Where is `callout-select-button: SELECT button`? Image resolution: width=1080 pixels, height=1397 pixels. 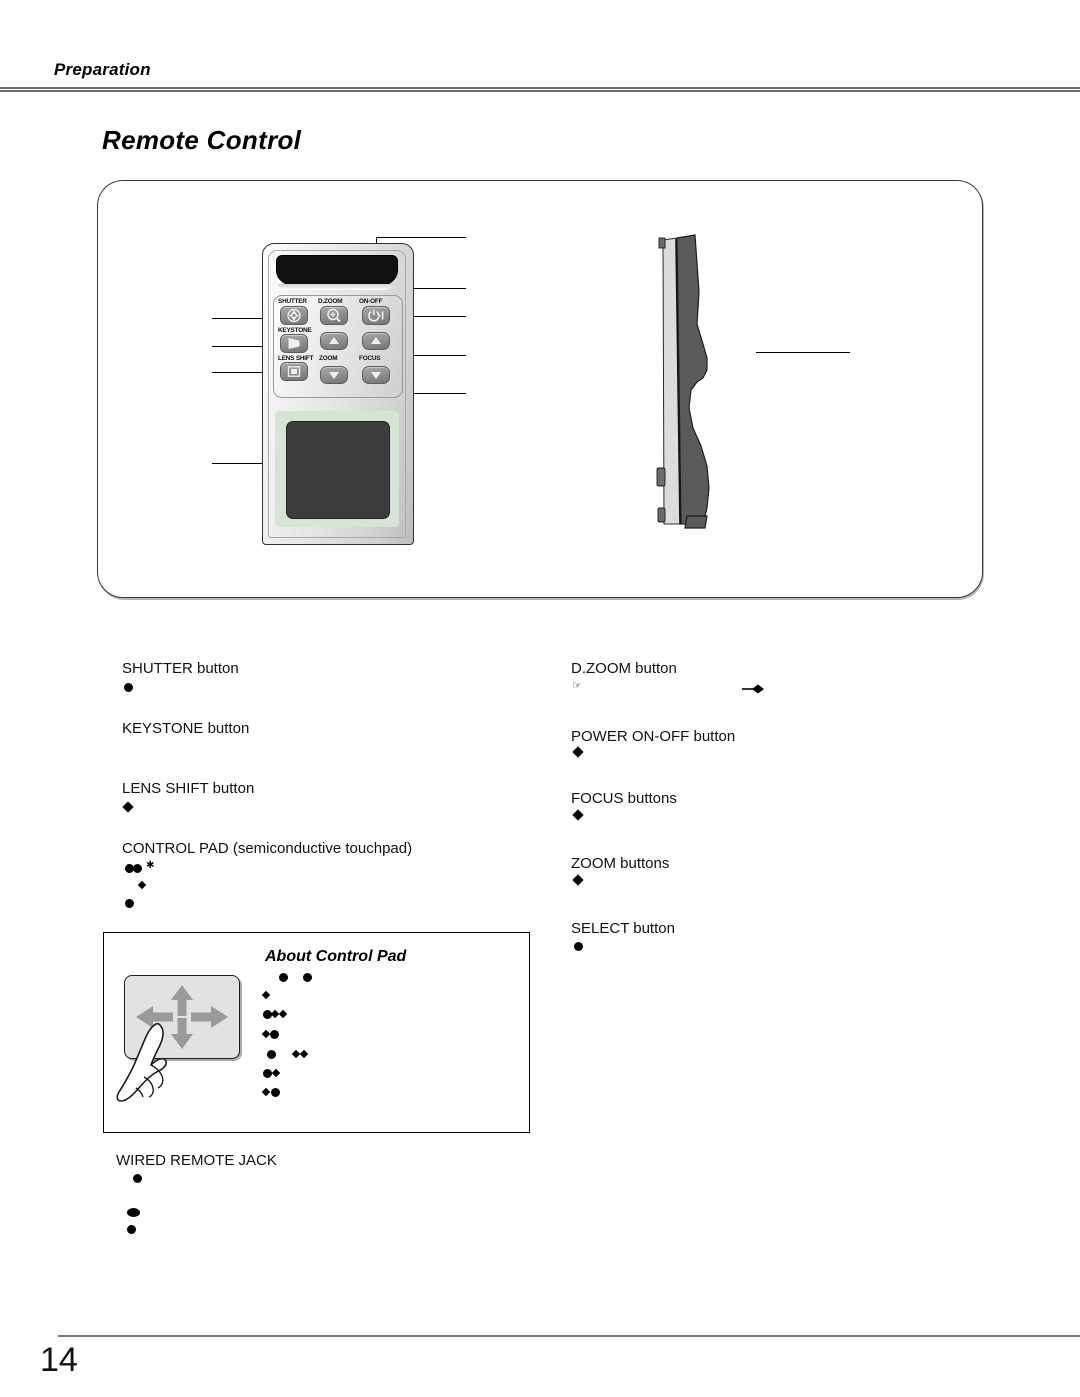
callout-select-button: SELECT button is located at coordinates (623, 928).